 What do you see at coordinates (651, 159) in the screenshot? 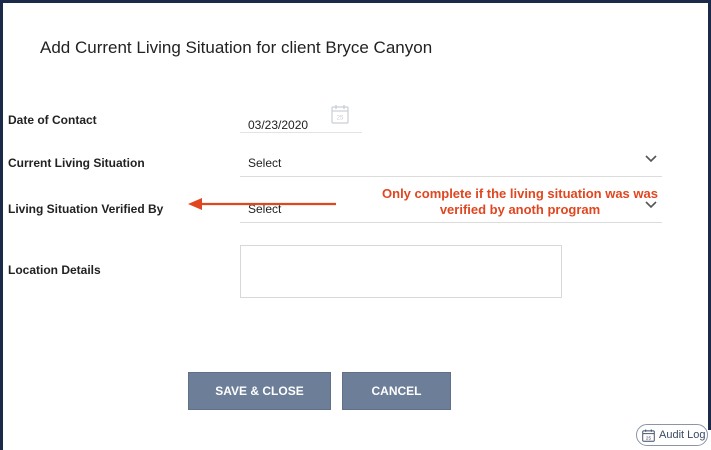
I see `chevron-down-icon` at bounding box center [651, 159].